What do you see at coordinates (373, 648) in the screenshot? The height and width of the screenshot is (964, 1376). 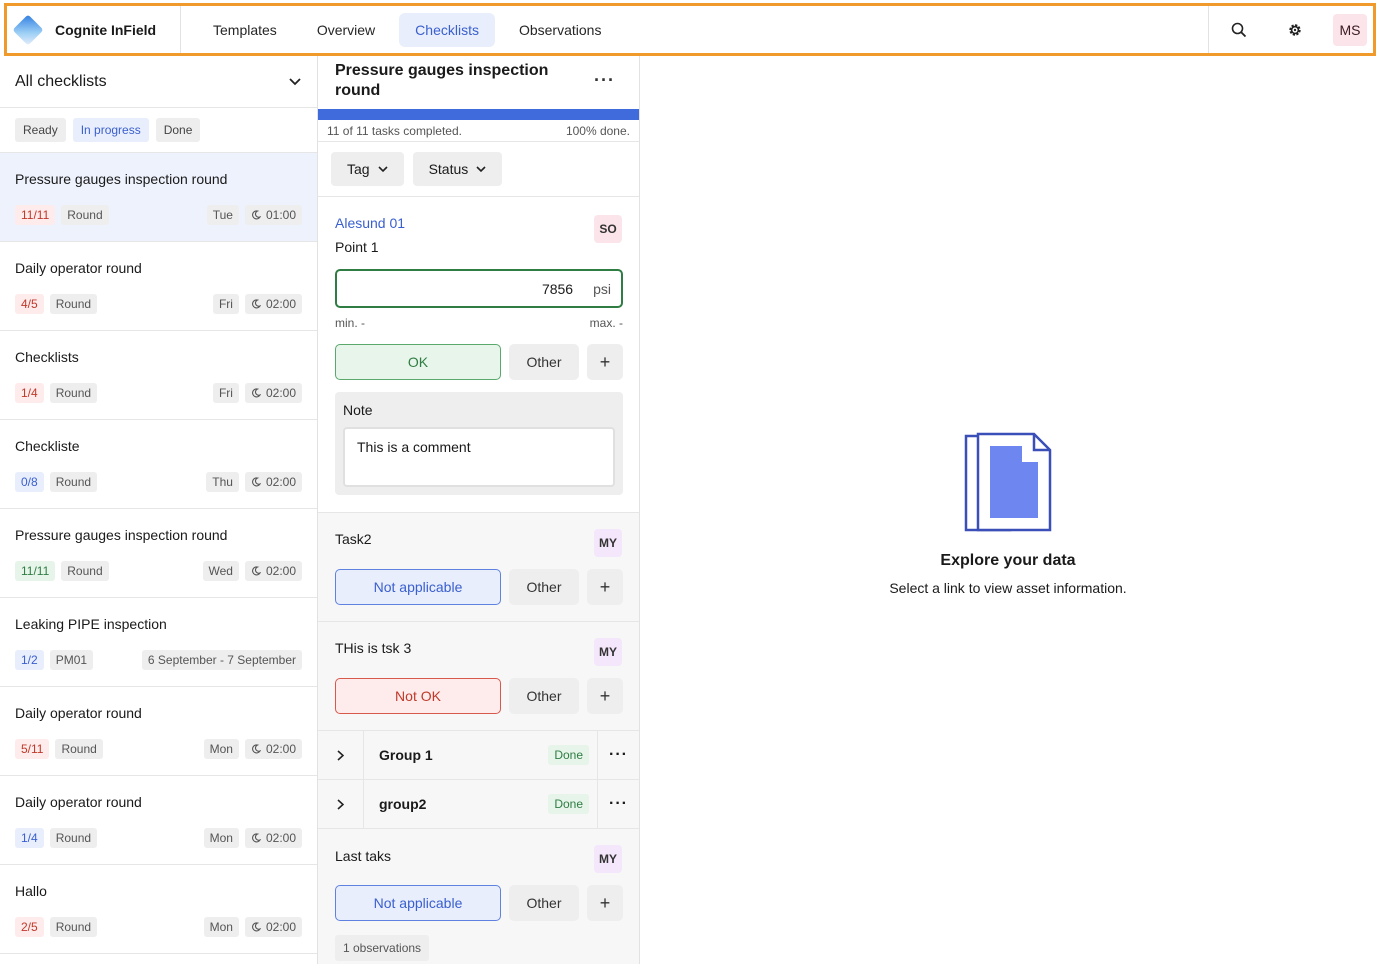 I see `task-name: THis is tsk 3` at bounding box center [373, 648].